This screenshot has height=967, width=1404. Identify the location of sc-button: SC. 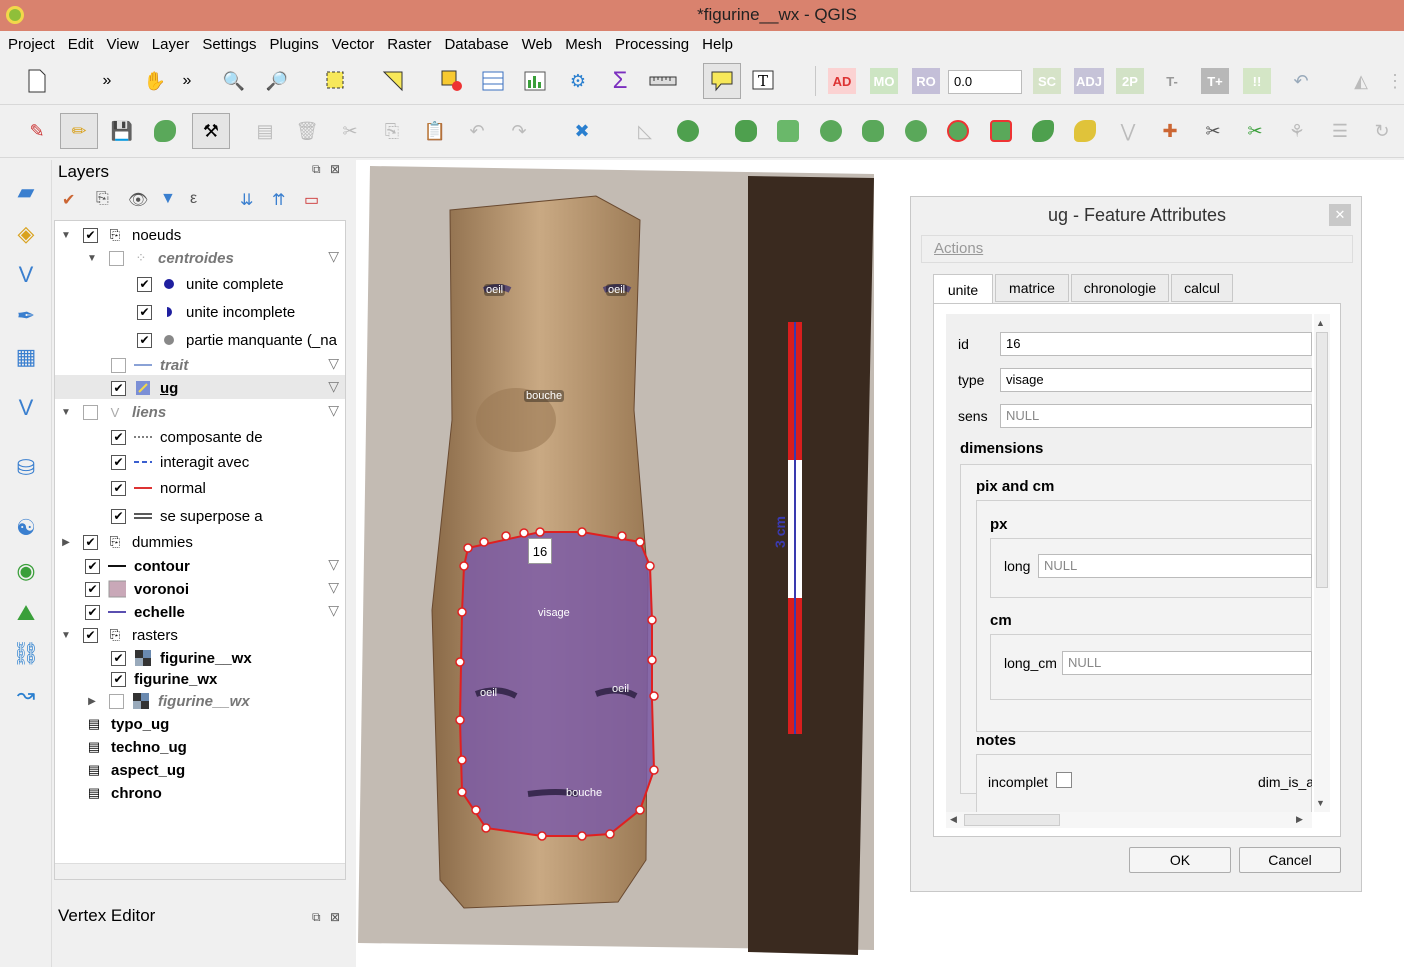
(1047, 81).